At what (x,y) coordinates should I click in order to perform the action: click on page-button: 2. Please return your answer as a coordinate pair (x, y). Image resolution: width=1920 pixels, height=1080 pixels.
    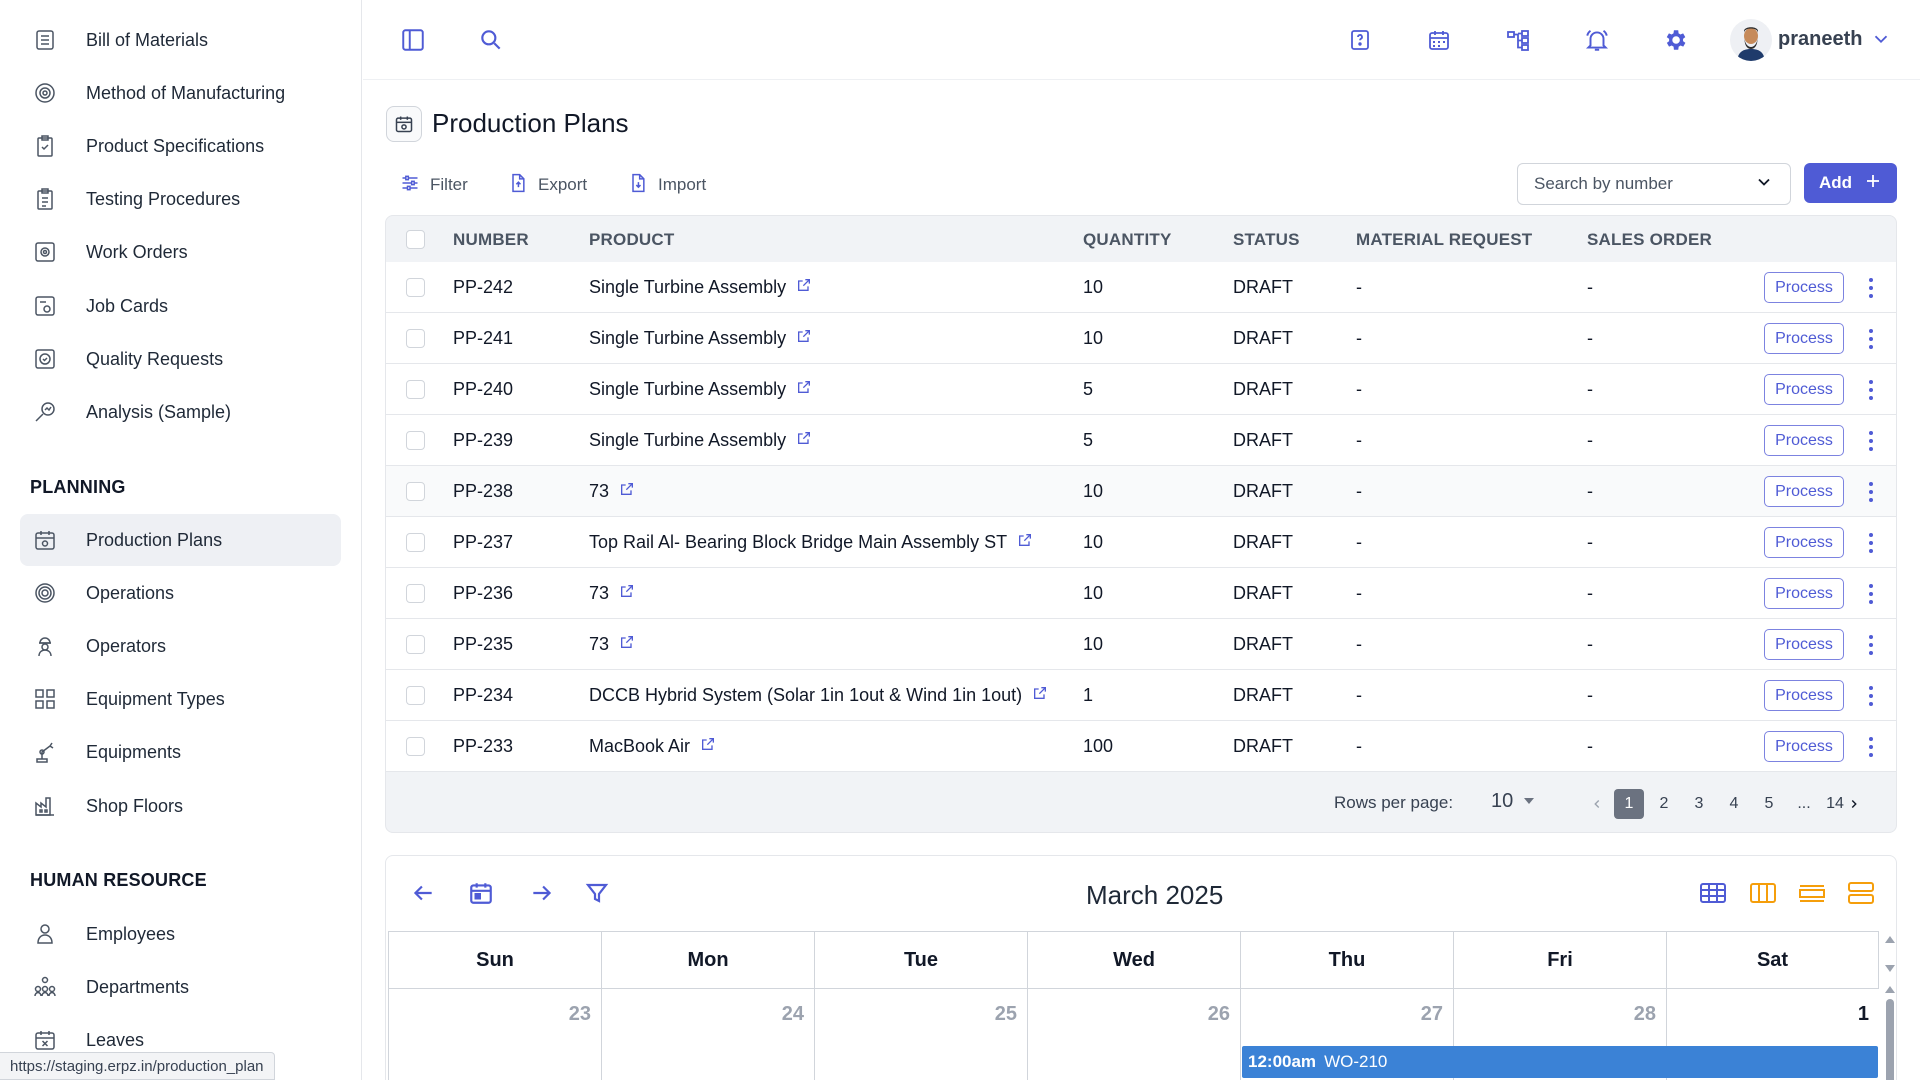
    Looking at the image, I should click on (1664, 804).